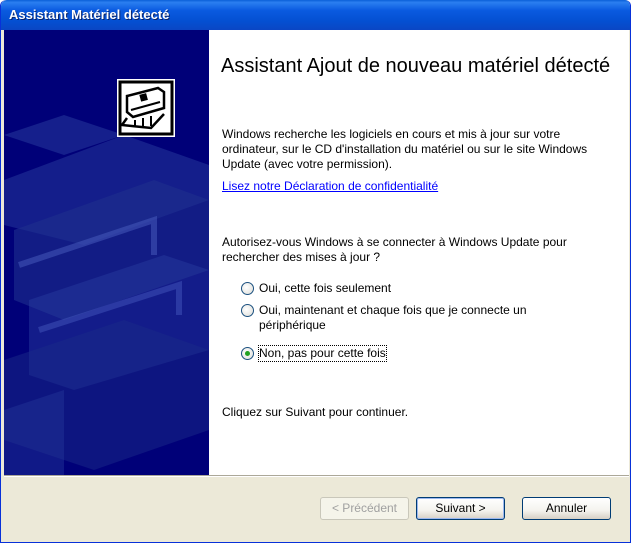  I want to click on radio-button-yes-always, so click(247, 310).